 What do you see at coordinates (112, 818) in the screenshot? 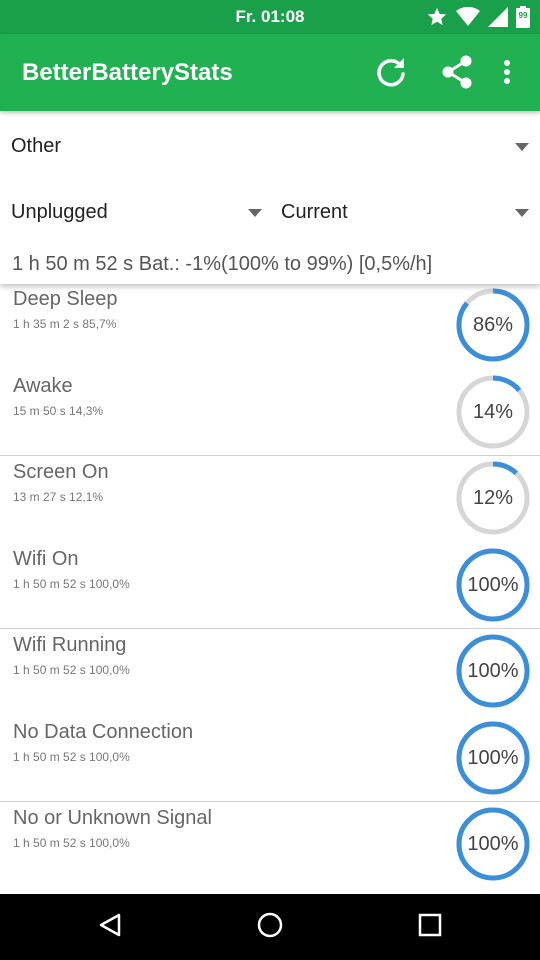
I see `item-title: No or Unknown Signal` at bounding box center [112, 818].